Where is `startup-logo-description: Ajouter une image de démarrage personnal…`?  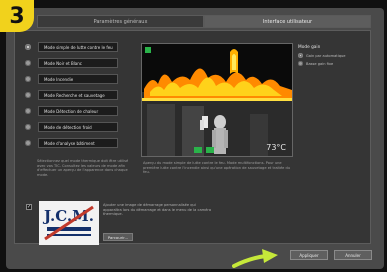 startup-logo-description: Ajouter une image de démarrage personnal… is located at coordinates (157, 210).